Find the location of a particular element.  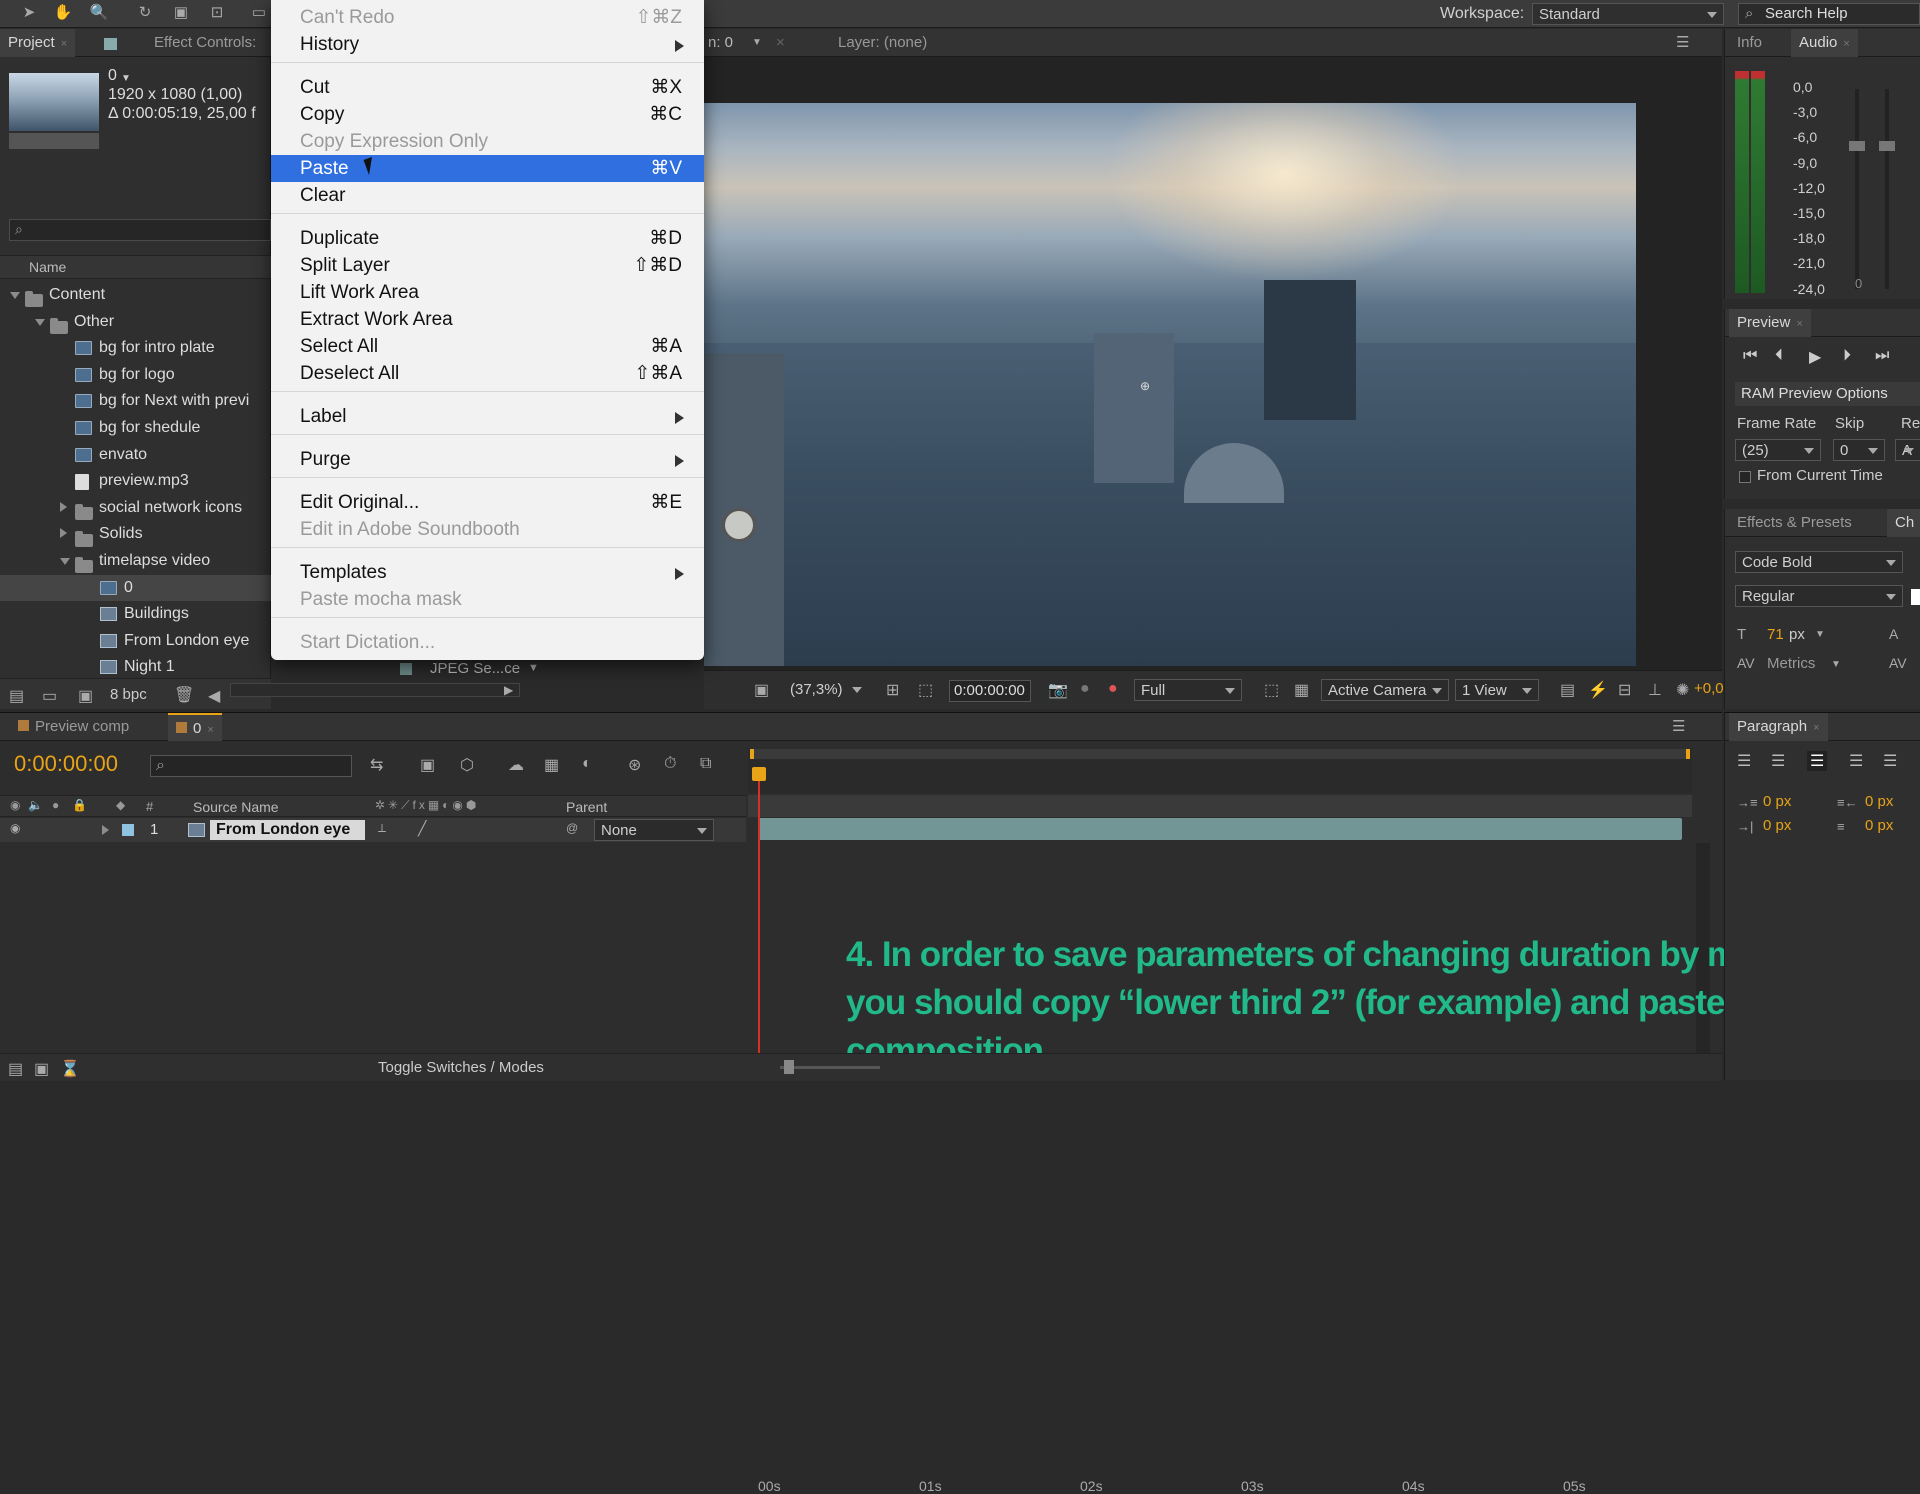

time-ruler is located at coordinates (1220, 771).